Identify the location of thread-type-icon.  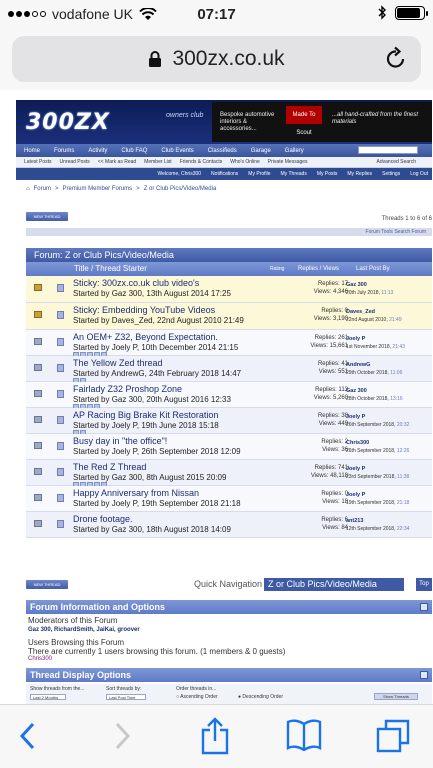
(60, 288).